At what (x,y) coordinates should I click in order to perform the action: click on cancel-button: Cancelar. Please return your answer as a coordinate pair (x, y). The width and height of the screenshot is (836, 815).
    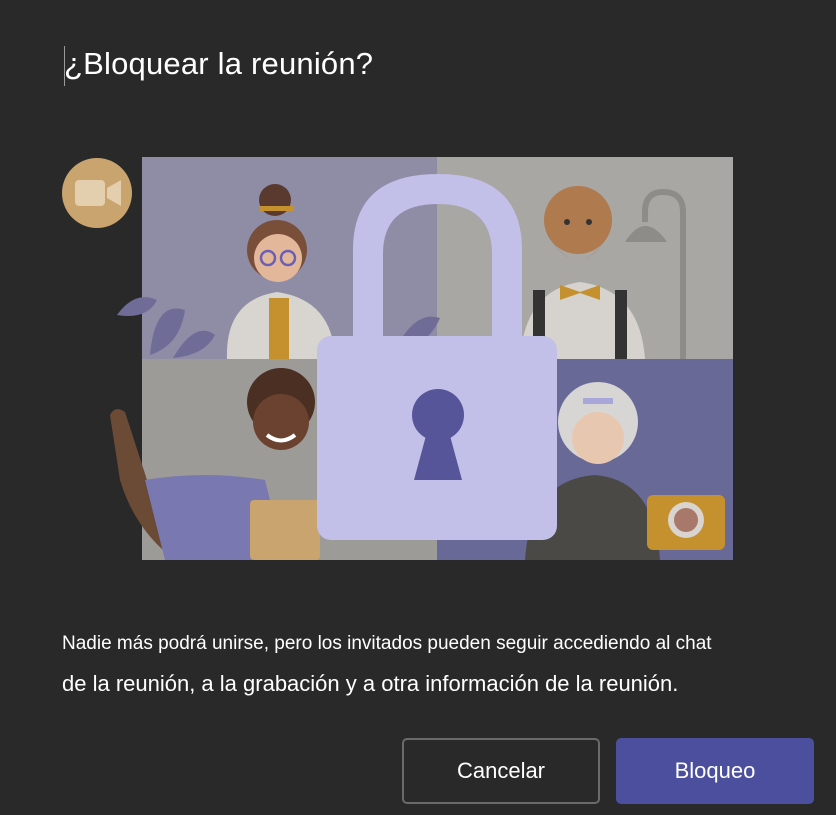
    Looking at the image, I should click on (501, 771).